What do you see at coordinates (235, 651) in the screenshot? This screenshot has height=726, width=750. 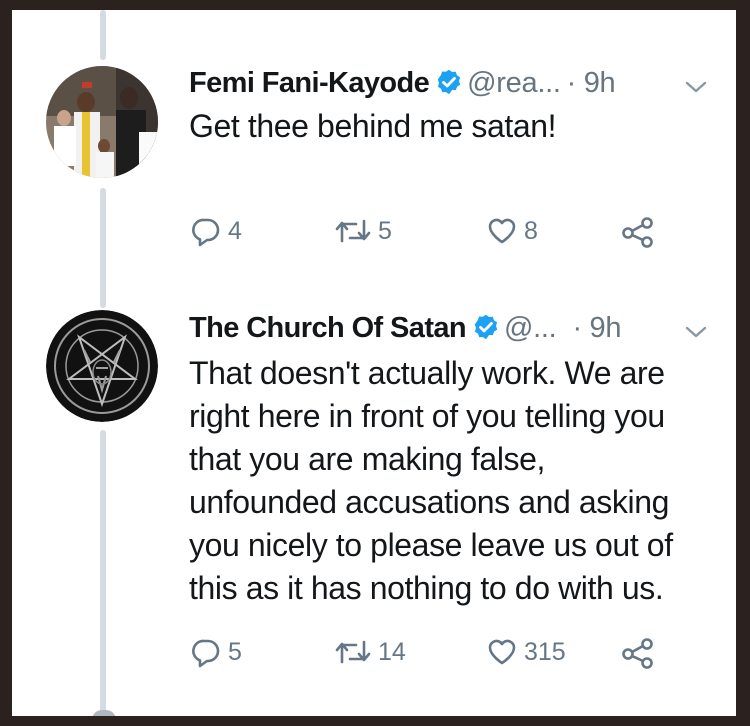 I see `reply-count: 5` at bounding box center [235, 651].